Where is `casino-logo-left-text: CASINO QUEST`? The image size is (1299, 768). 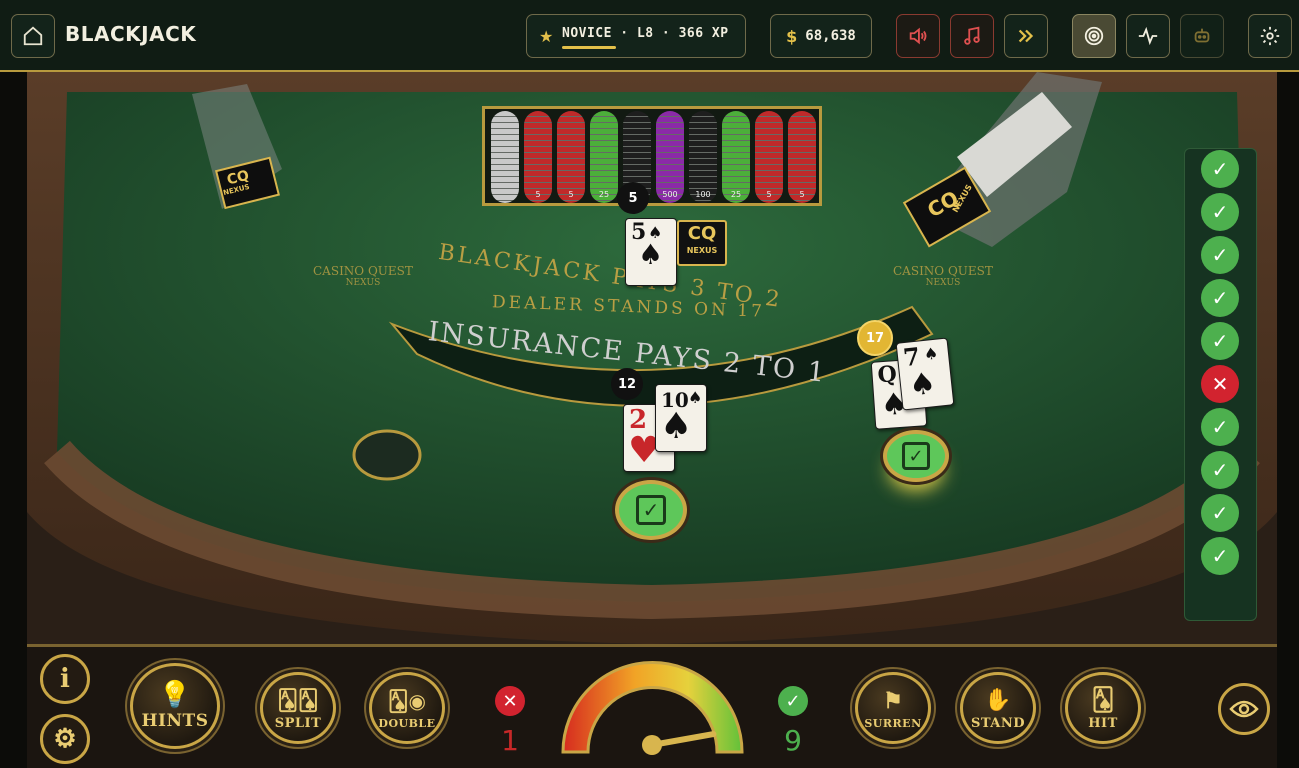 casino-logo-left-text: CASINO QUEST is located at coordinates (363, 271).